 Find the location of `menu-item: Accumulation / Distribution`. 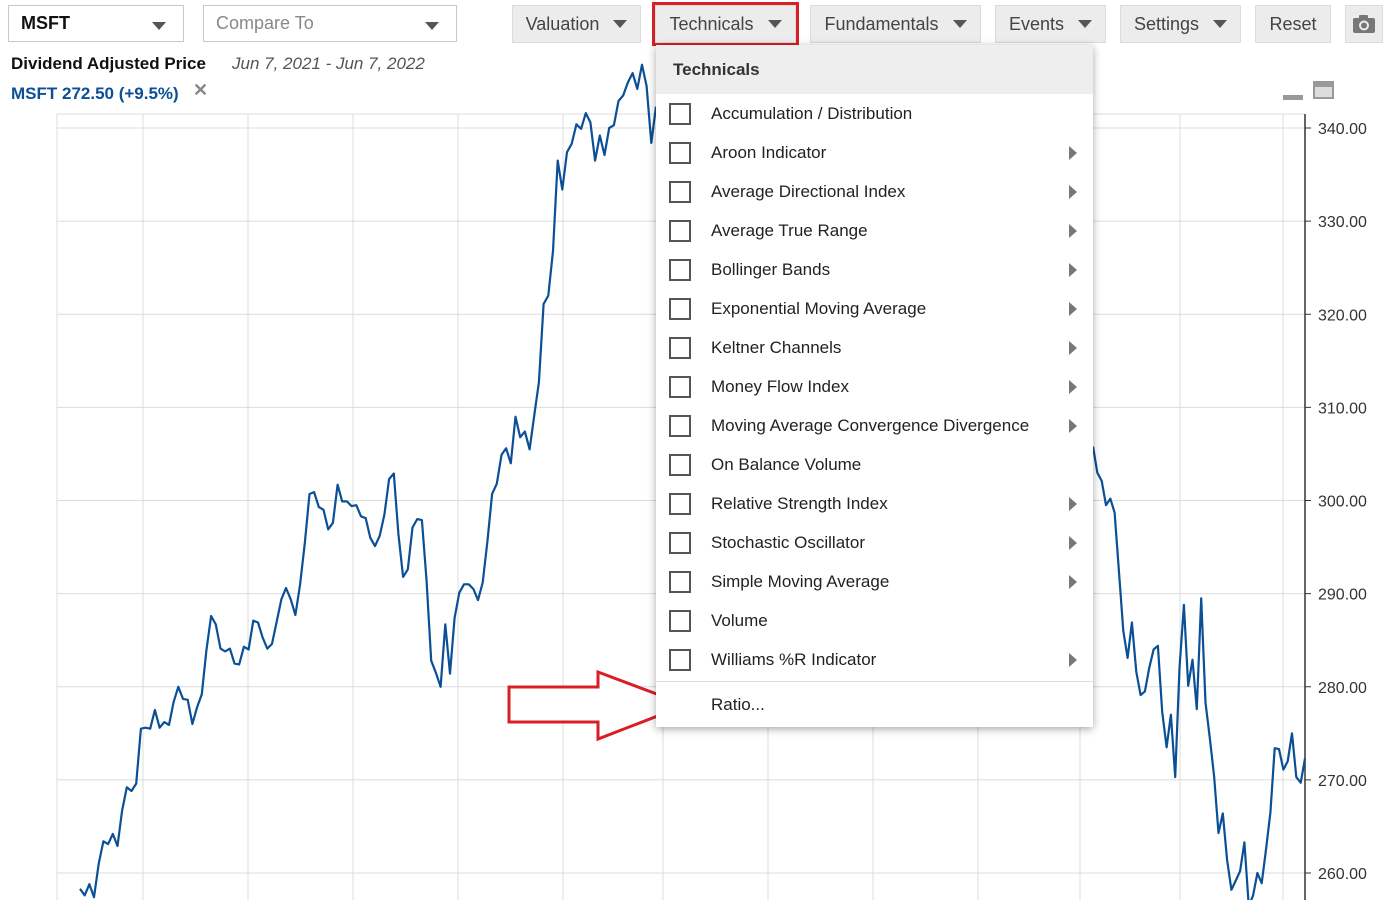

menu-item: Accumulation / Distribution is located at coordinates (874, 113).